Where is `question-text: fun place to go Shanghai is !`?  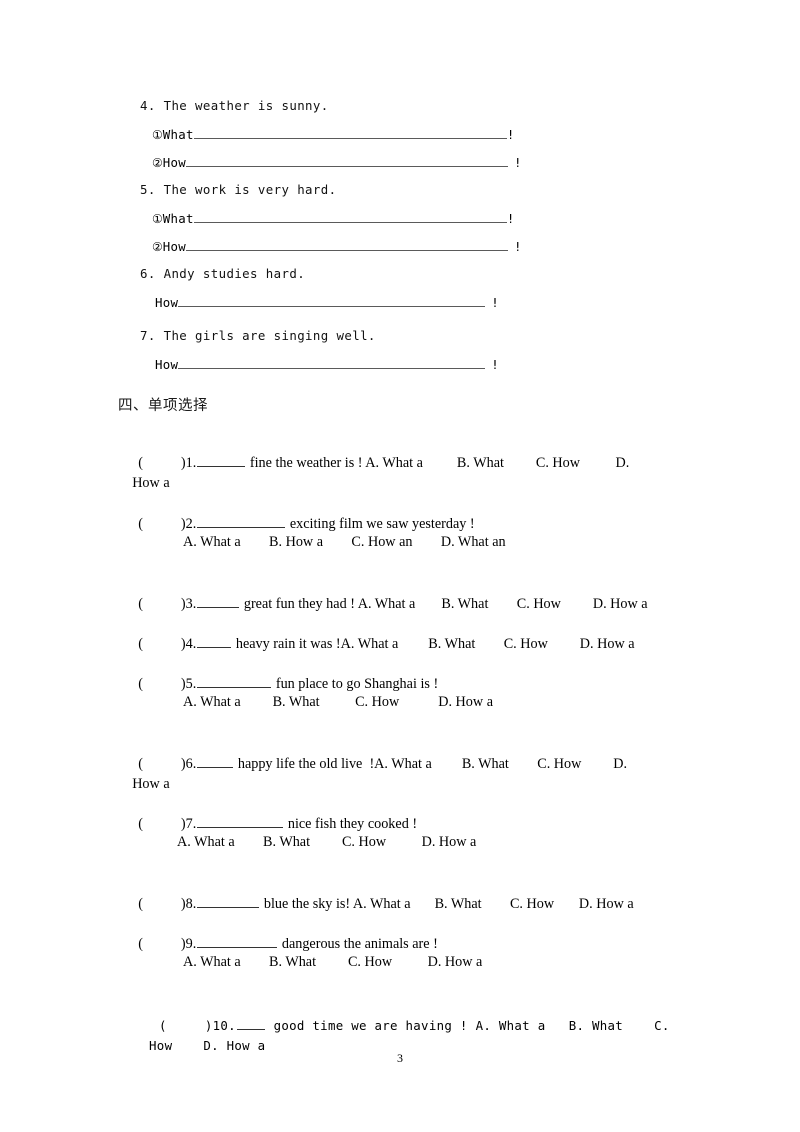 question-text: fun place to go Shanghai is ! is located at coordinates (355, 684).